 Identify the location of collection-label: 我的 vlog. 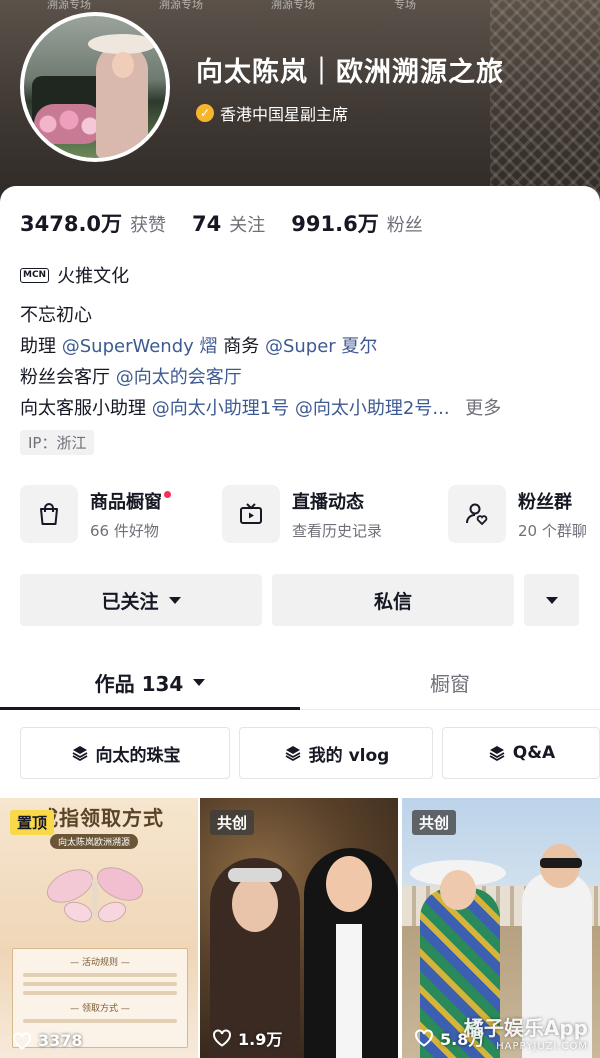
(349, 755).